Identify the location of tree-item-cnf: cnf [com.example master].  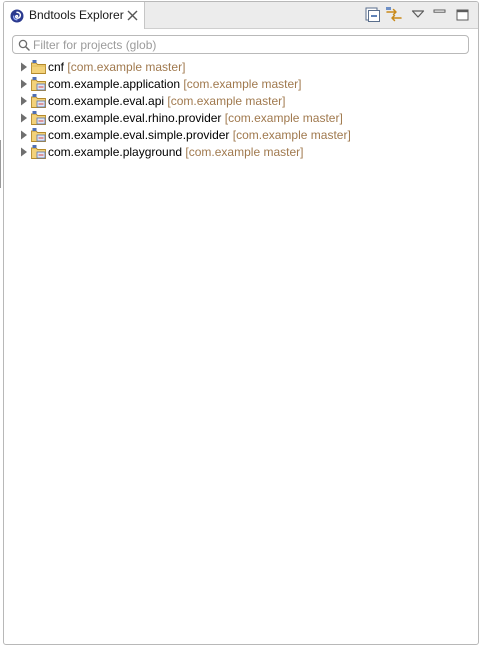
(241, 67).